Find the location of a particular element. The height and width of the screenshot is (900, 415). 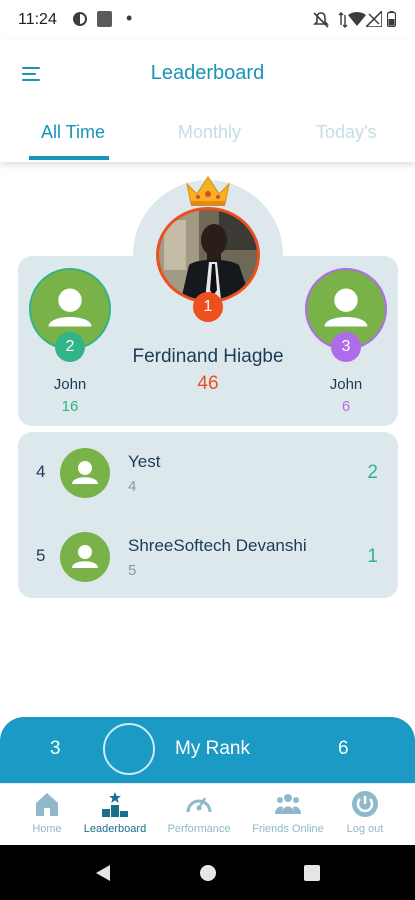

rank-badge-second: 2 is located at coordinates (70, 347).